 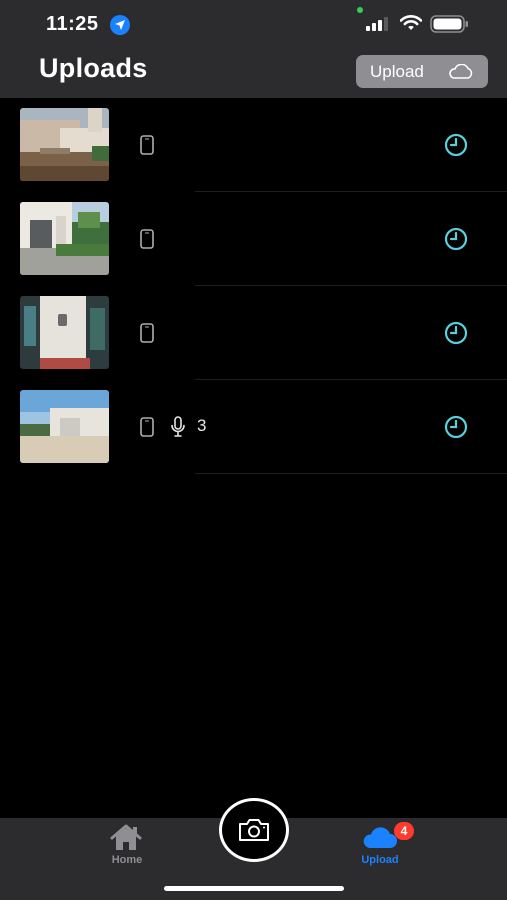 What do you see at coordinates (377, 24) in the screenshot?
I see `signal-icon` at bounding box center [377, 24].